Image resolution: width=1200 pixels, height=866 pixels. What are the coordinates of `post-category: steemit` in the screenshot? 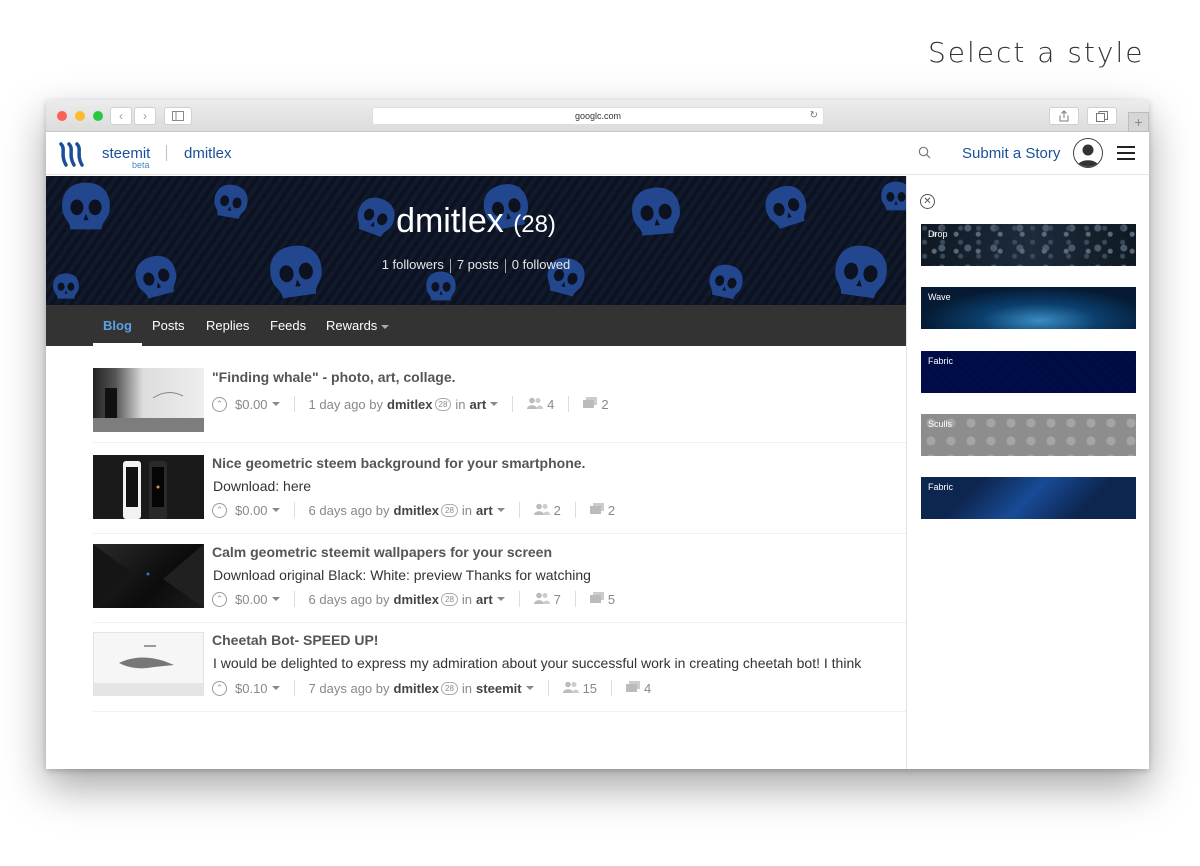 It's located at (499, 688).